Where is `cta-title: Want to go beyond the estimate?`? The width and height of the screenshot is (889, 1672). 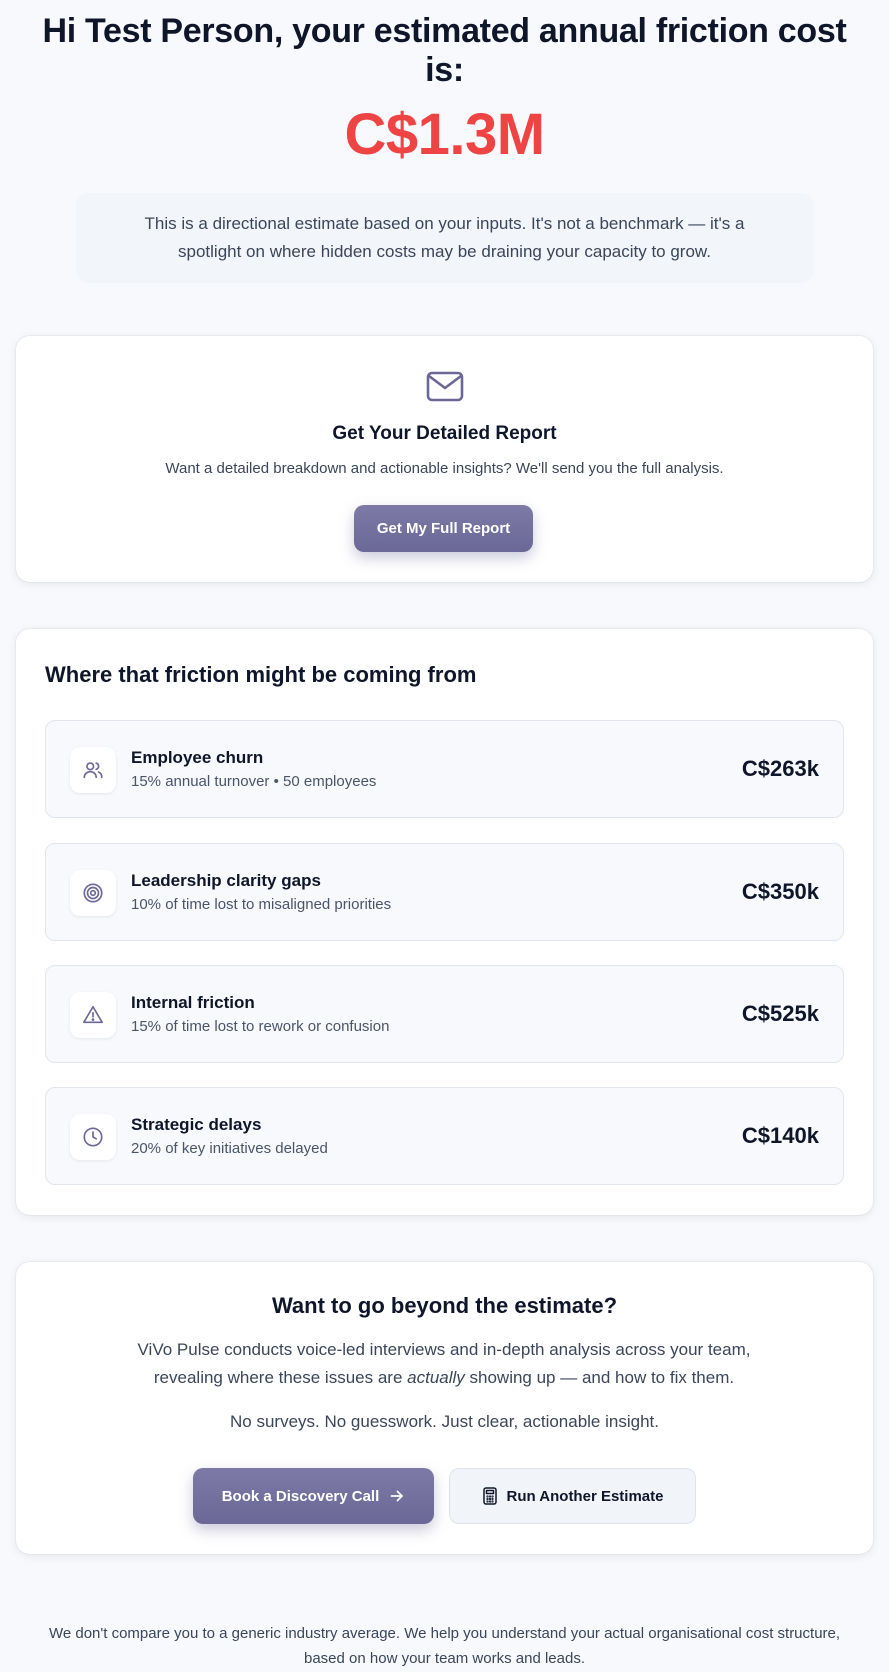
cta-title: Want to go beyond the estimate? is located at coordinates (444, 1305).